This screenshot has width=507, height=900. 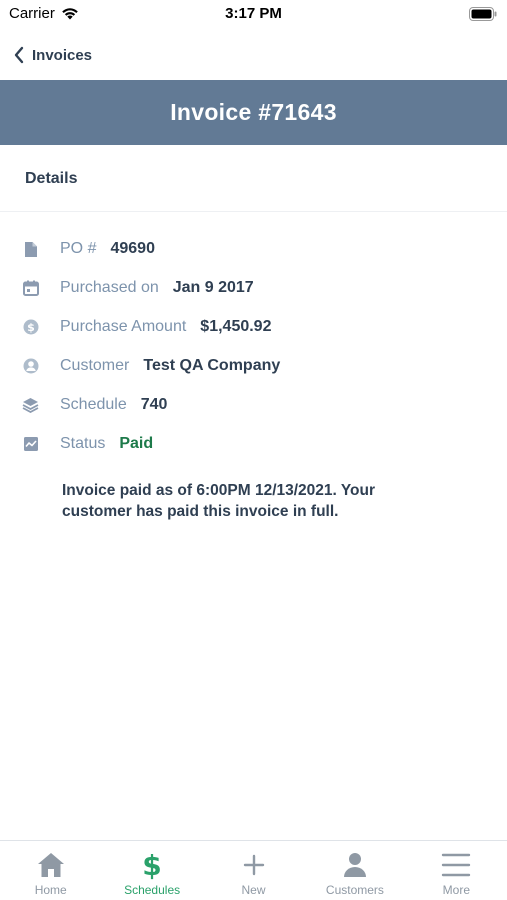 I want to click on detail-label: PO #, so click(x=78, y=248).